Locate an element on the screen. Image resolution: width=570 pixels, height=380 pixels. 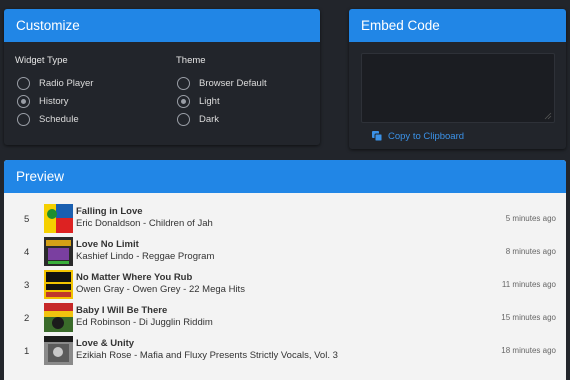
customize-header: Customize is located at coordinates (162, 25).